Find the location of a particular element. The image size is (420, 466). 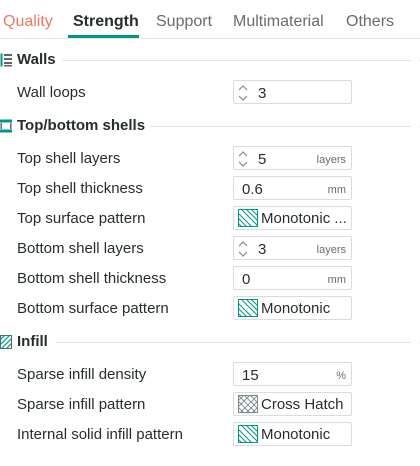

setting-top-shell-layers: Top shell layers 5 layers is located at coordinates (210, 159).